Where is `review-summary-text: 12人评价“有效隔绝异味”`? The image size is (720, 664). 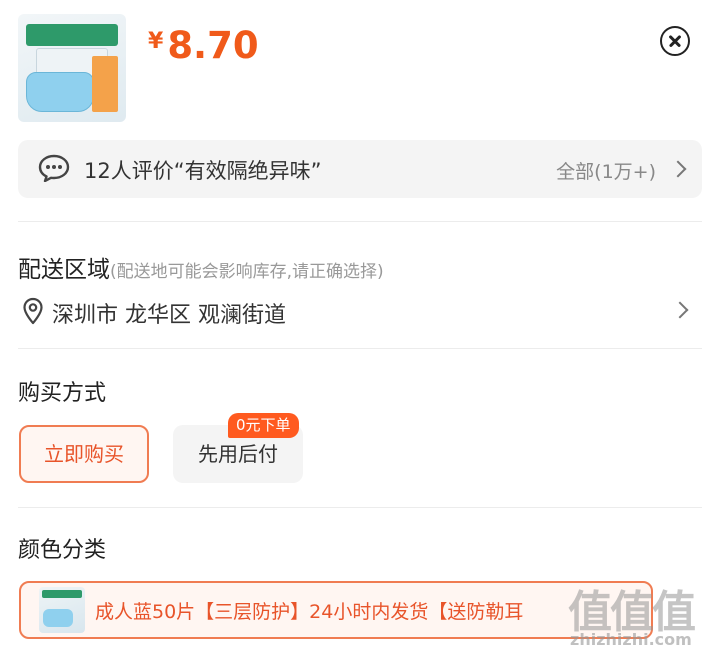
review-summary-text: 12人评价“有效隔绝异味” is located at coordinates (203, 171).